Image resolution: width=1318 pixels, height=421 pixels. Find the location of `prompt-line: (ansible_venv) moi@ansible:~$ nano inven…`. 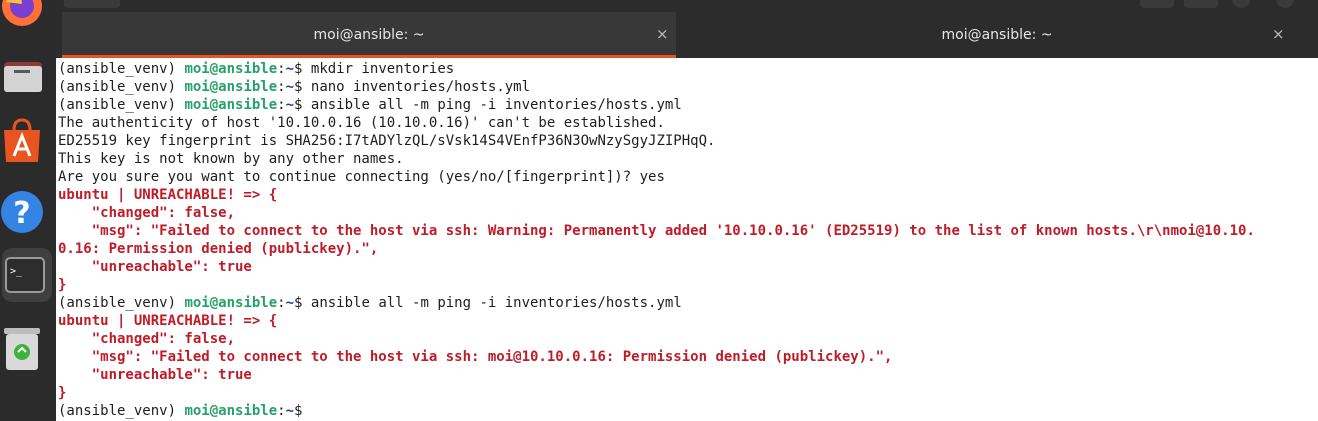

prompt-line: (ansible_venv) moi@ansible:~$ nano inven… is located at coordinates (656, 87).